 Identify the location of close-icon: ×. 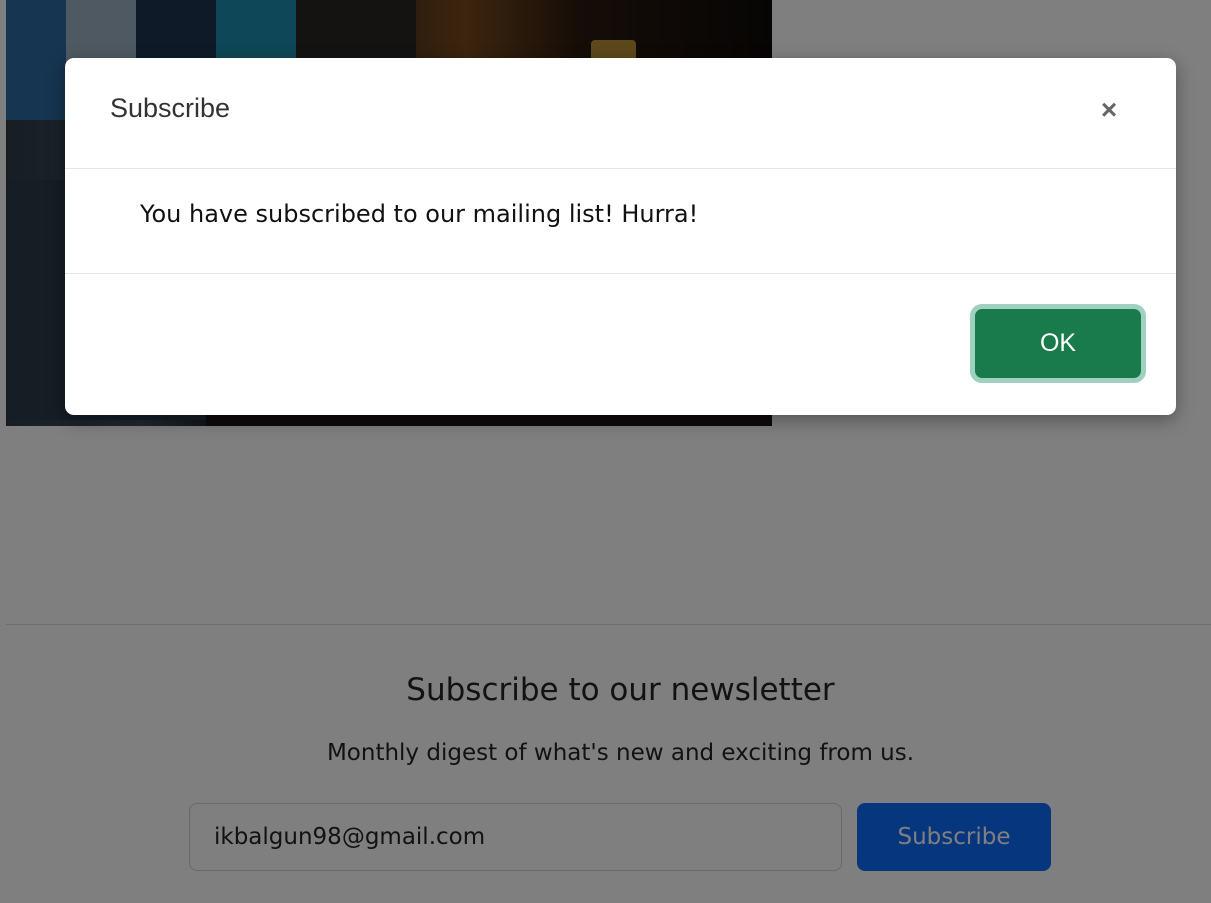
(1109, 110).